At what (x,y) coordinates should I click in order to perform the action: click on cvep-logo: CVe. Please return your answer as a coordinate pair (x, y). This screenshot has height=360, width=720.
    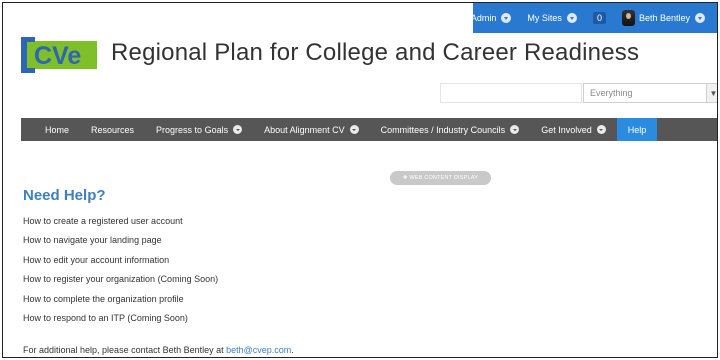
    Looking at the image, I should click on (61, 55).